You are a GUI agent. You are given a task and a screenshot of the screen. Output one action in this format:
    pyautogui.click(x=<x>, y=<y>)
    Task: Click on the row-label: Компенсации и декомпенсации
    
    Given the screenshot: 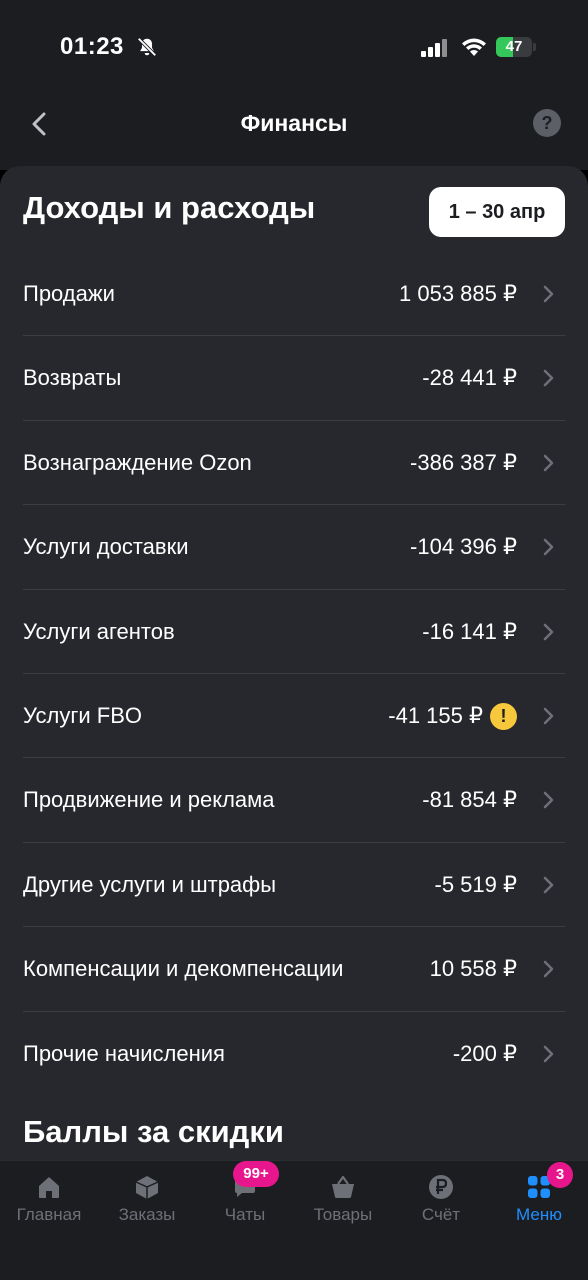 What is the action you would take?
    pyautogui.click(x=183, y=969)
    